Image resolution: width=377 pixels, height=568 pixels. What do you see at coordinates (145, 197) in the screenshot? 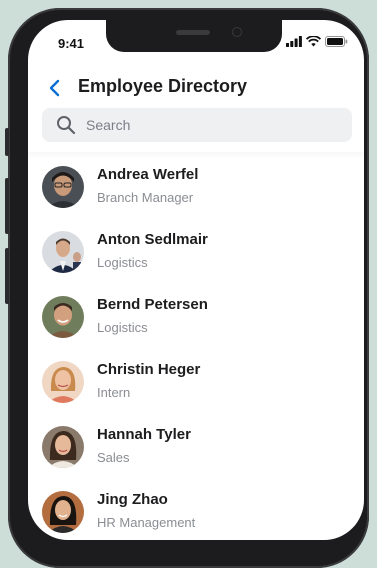
I see `employee-role: Branch Manager` at bounding box center [145, 197].